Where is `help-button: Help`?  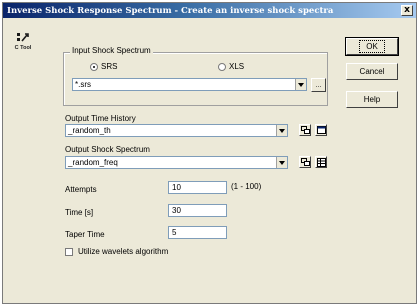 help-button: Help is located at coordinates (372, 99).